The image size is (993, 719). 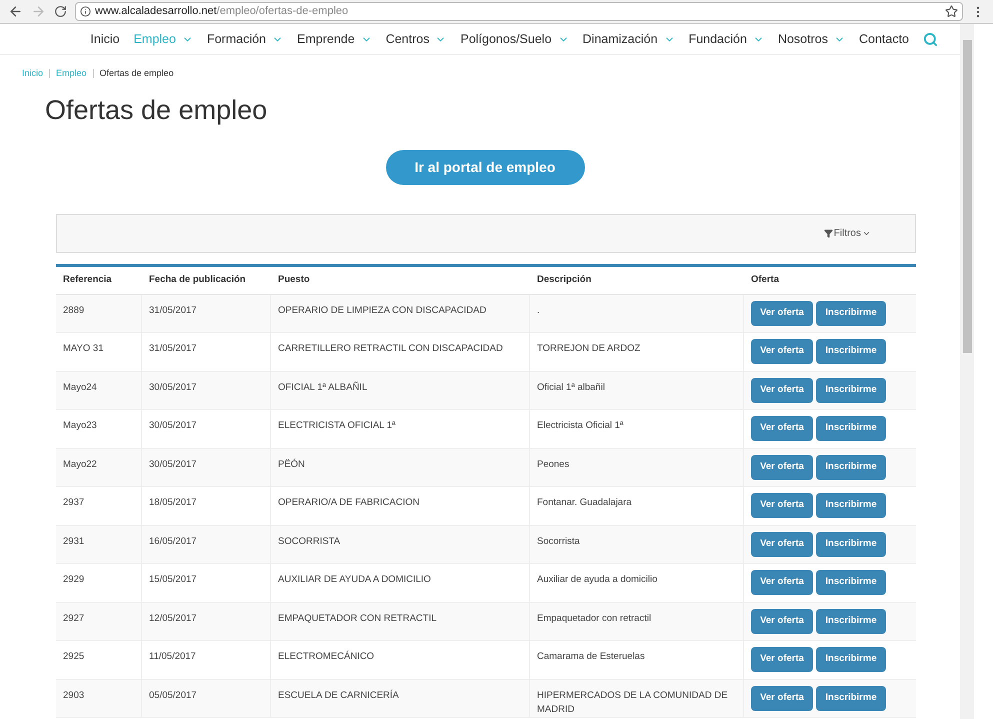 I want to click on nav-item: Empleo, so click(x=163, y=39).